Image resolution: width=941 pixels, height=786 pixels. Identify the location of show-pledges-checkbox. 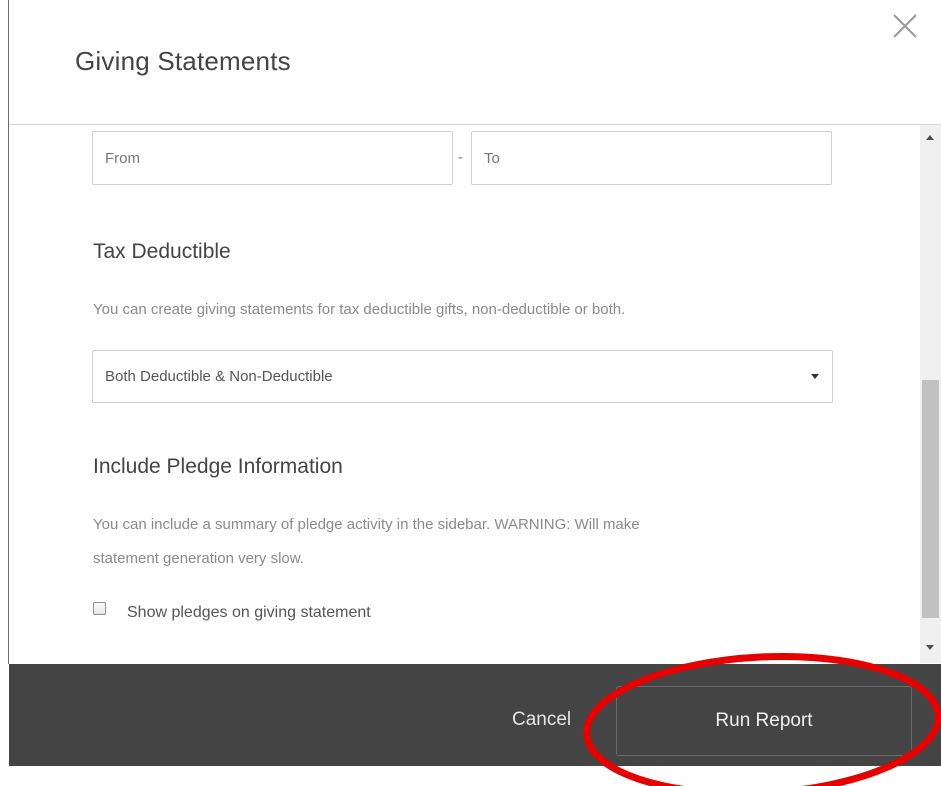
(99, 608).